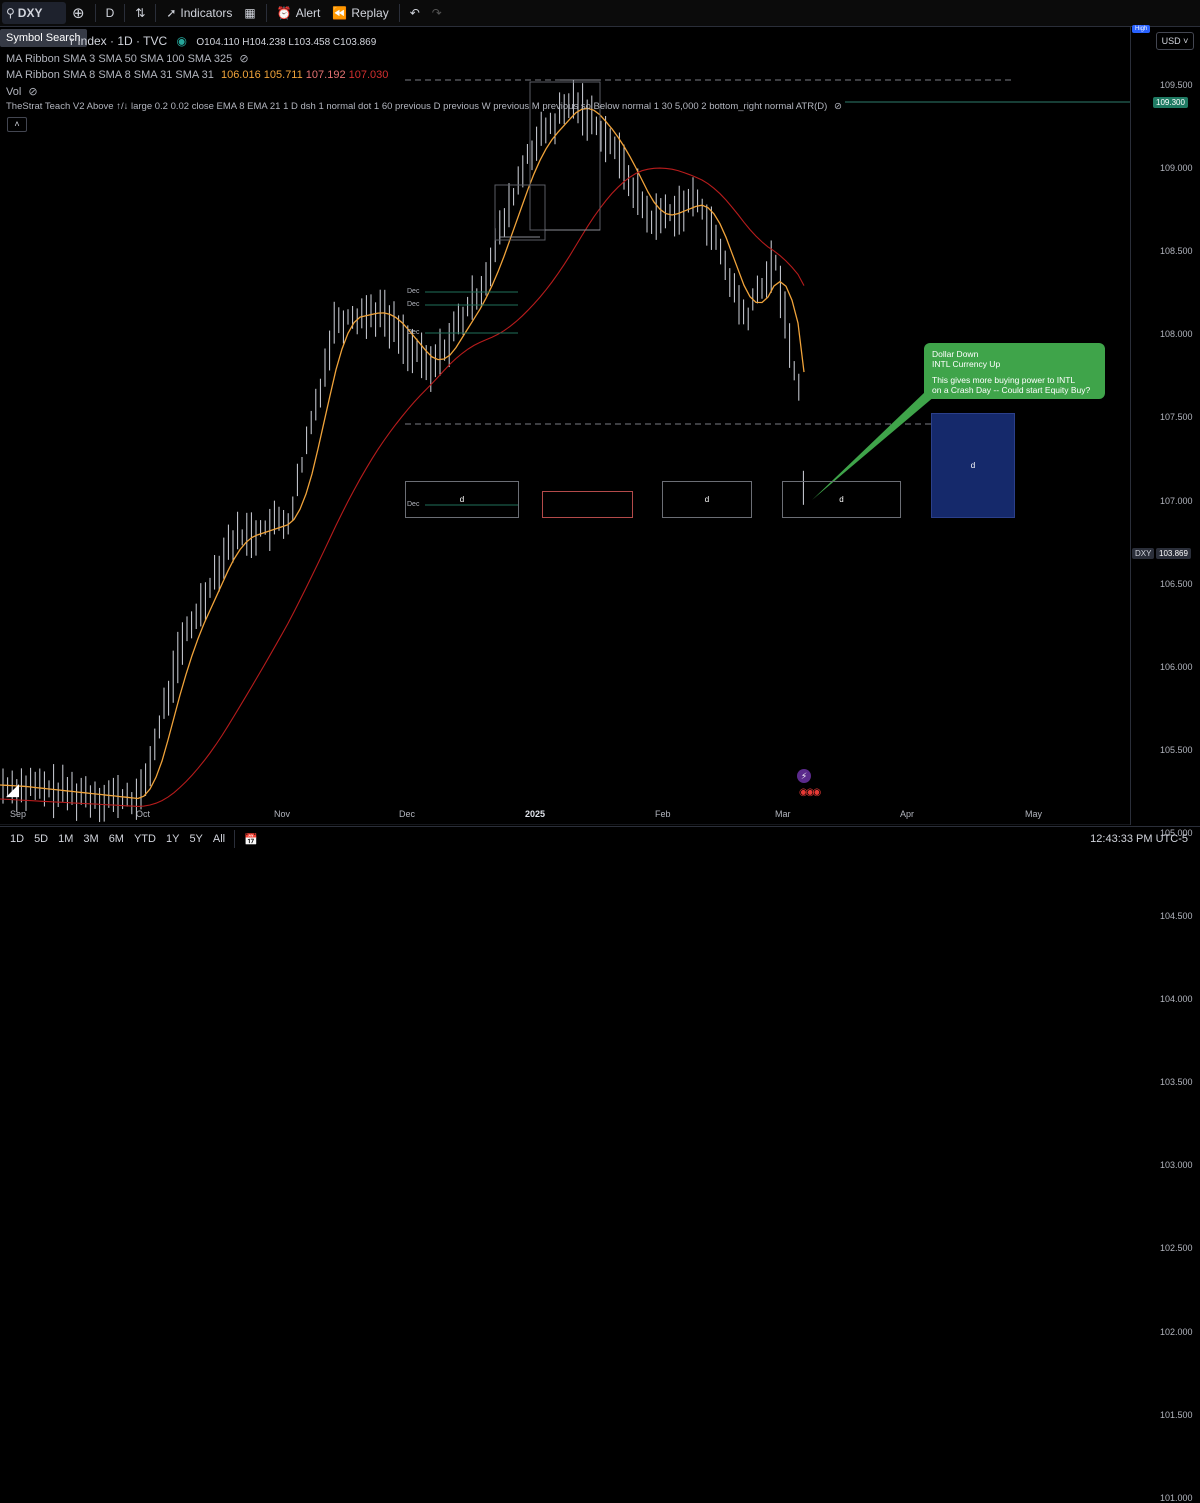  Describe the element at coordinates (34, 13) in the screenshot. I see `symbol-search-button: ⚲ DXY` at that location.